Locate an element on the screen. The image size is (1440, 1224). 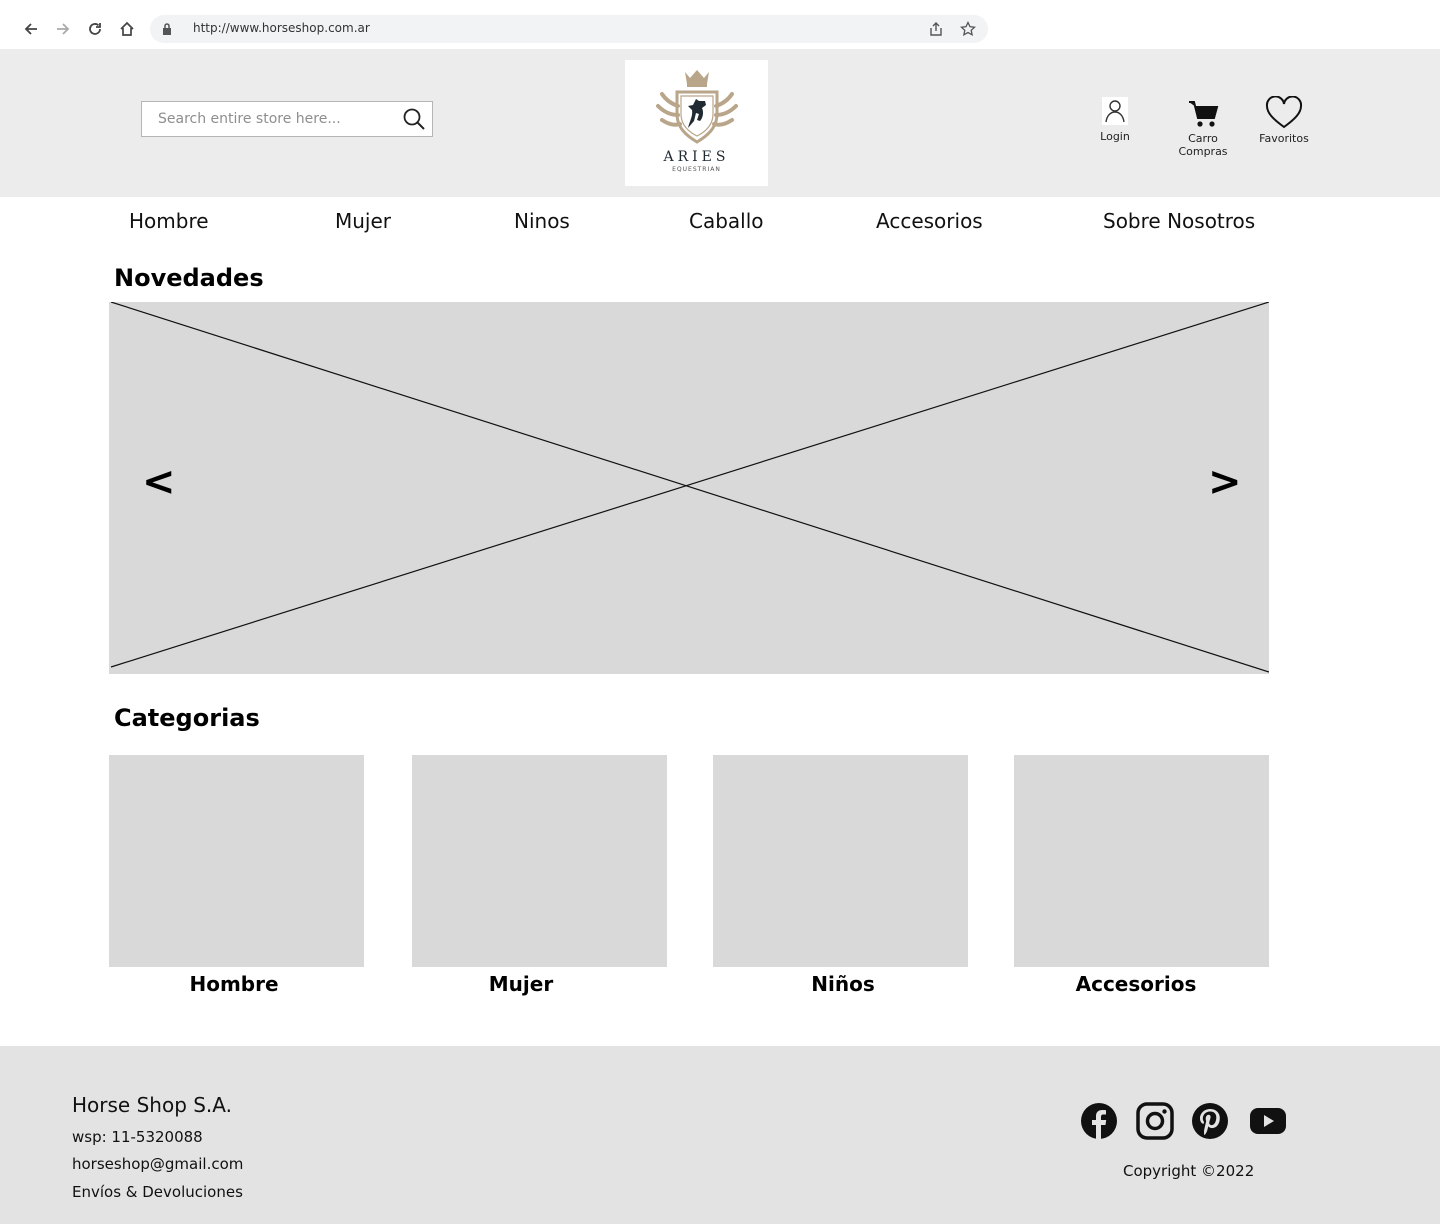
novedades-title: Novedades is located at coordinates (189, 278).